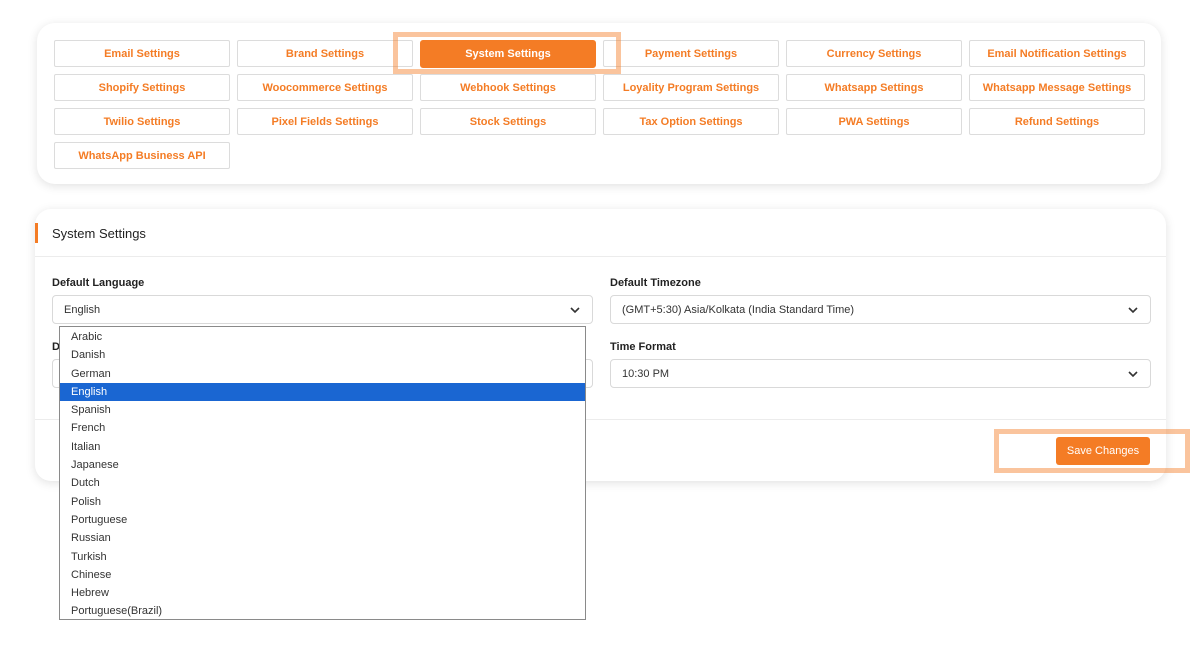 This screenshot has height=655, width=1200. I want to click on language-option: Spanish, so click(322, 410).